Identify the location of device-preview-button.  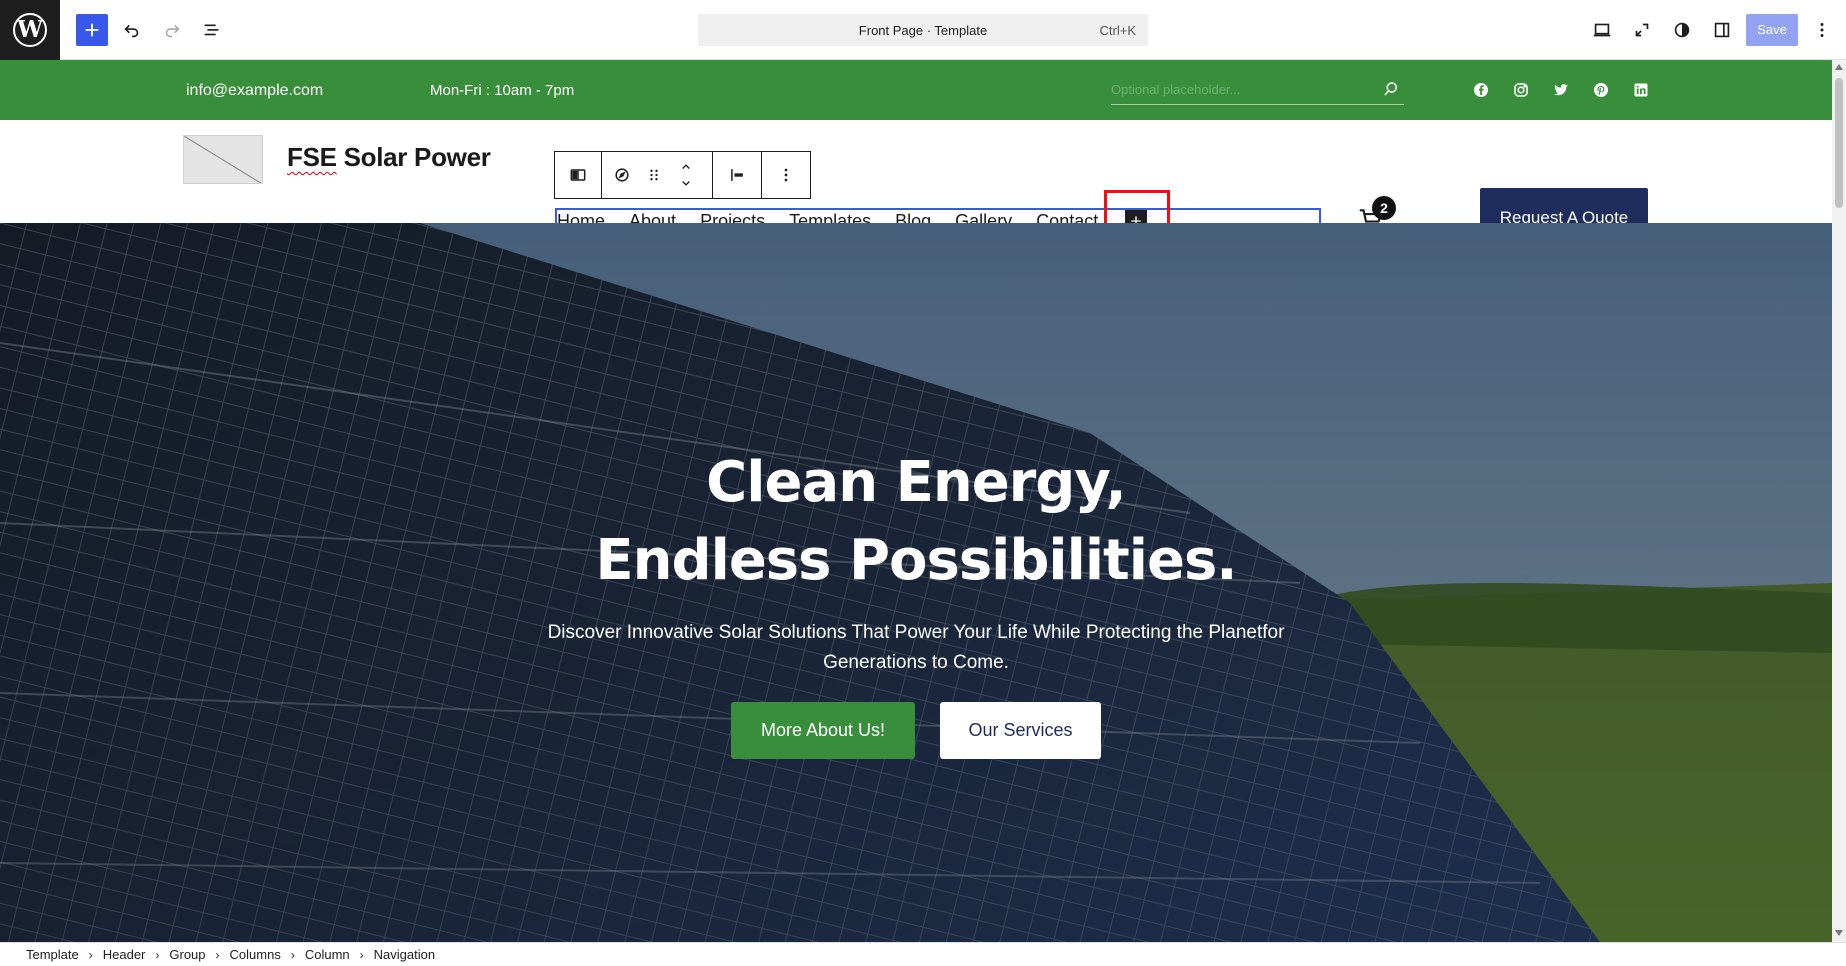
(1602, 30).